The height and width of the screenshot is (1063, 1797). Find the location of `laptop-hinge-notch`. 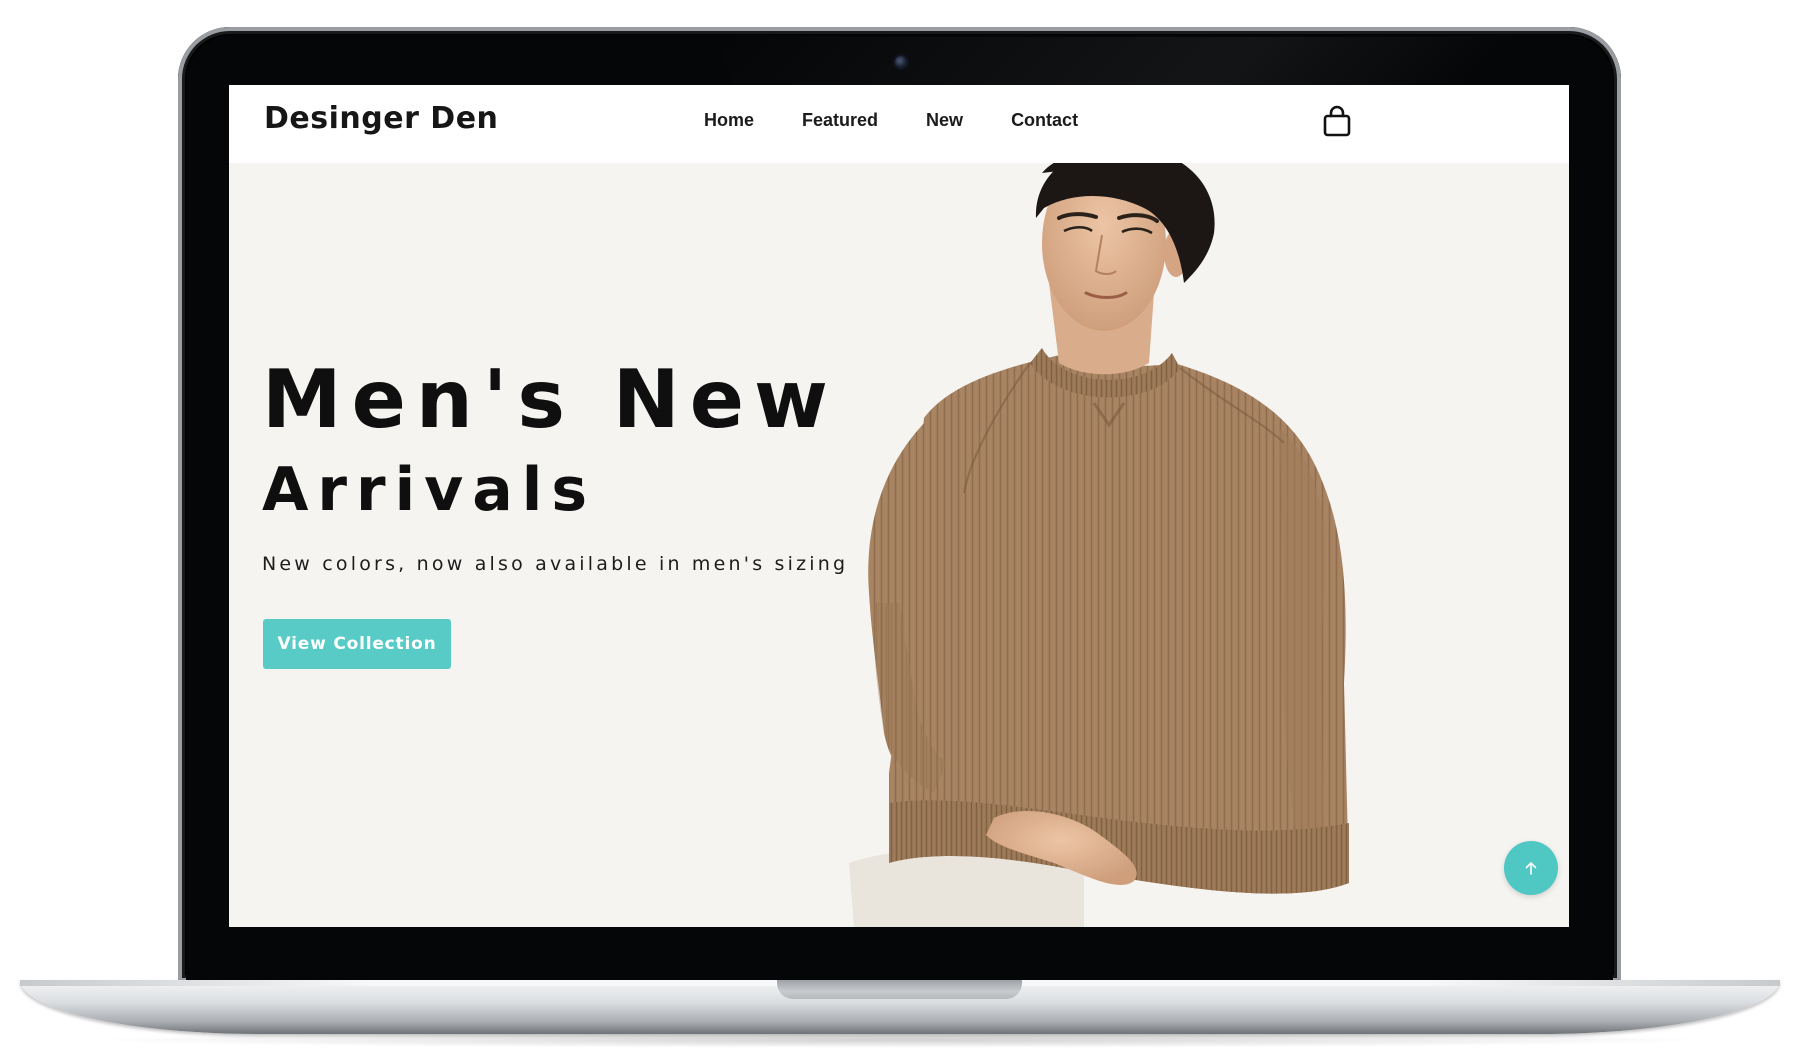

laptop-hinge-notch is located at coordinates (899, 989).